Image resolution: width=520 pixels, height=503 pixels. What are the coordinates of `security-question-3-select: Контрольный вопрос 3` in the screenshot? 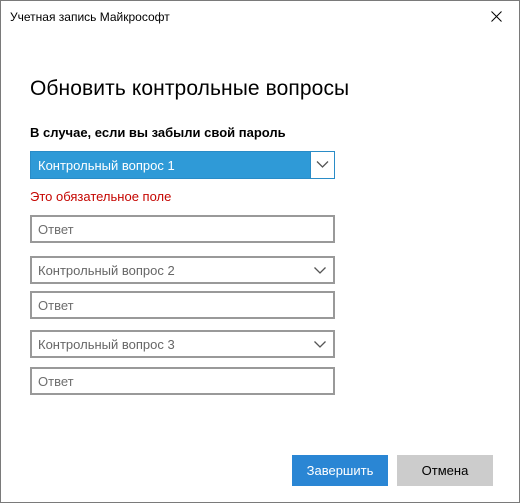 It's located at (182, 344).